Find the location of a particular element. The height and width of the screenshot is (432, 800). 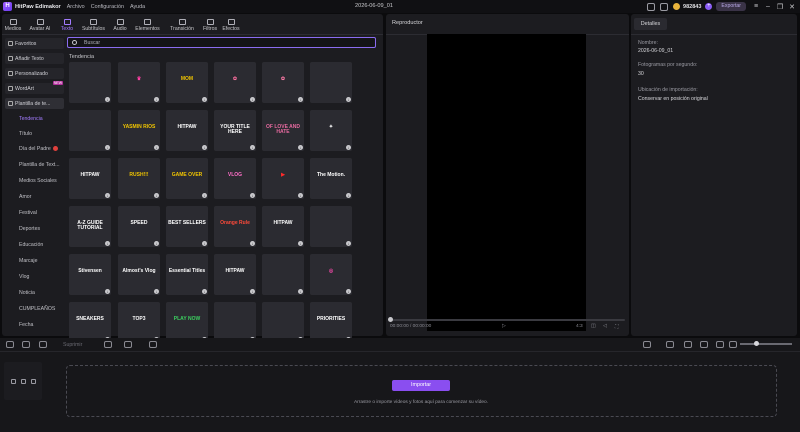

template-card: TOP3↓ is located at coordinates (139, 322).